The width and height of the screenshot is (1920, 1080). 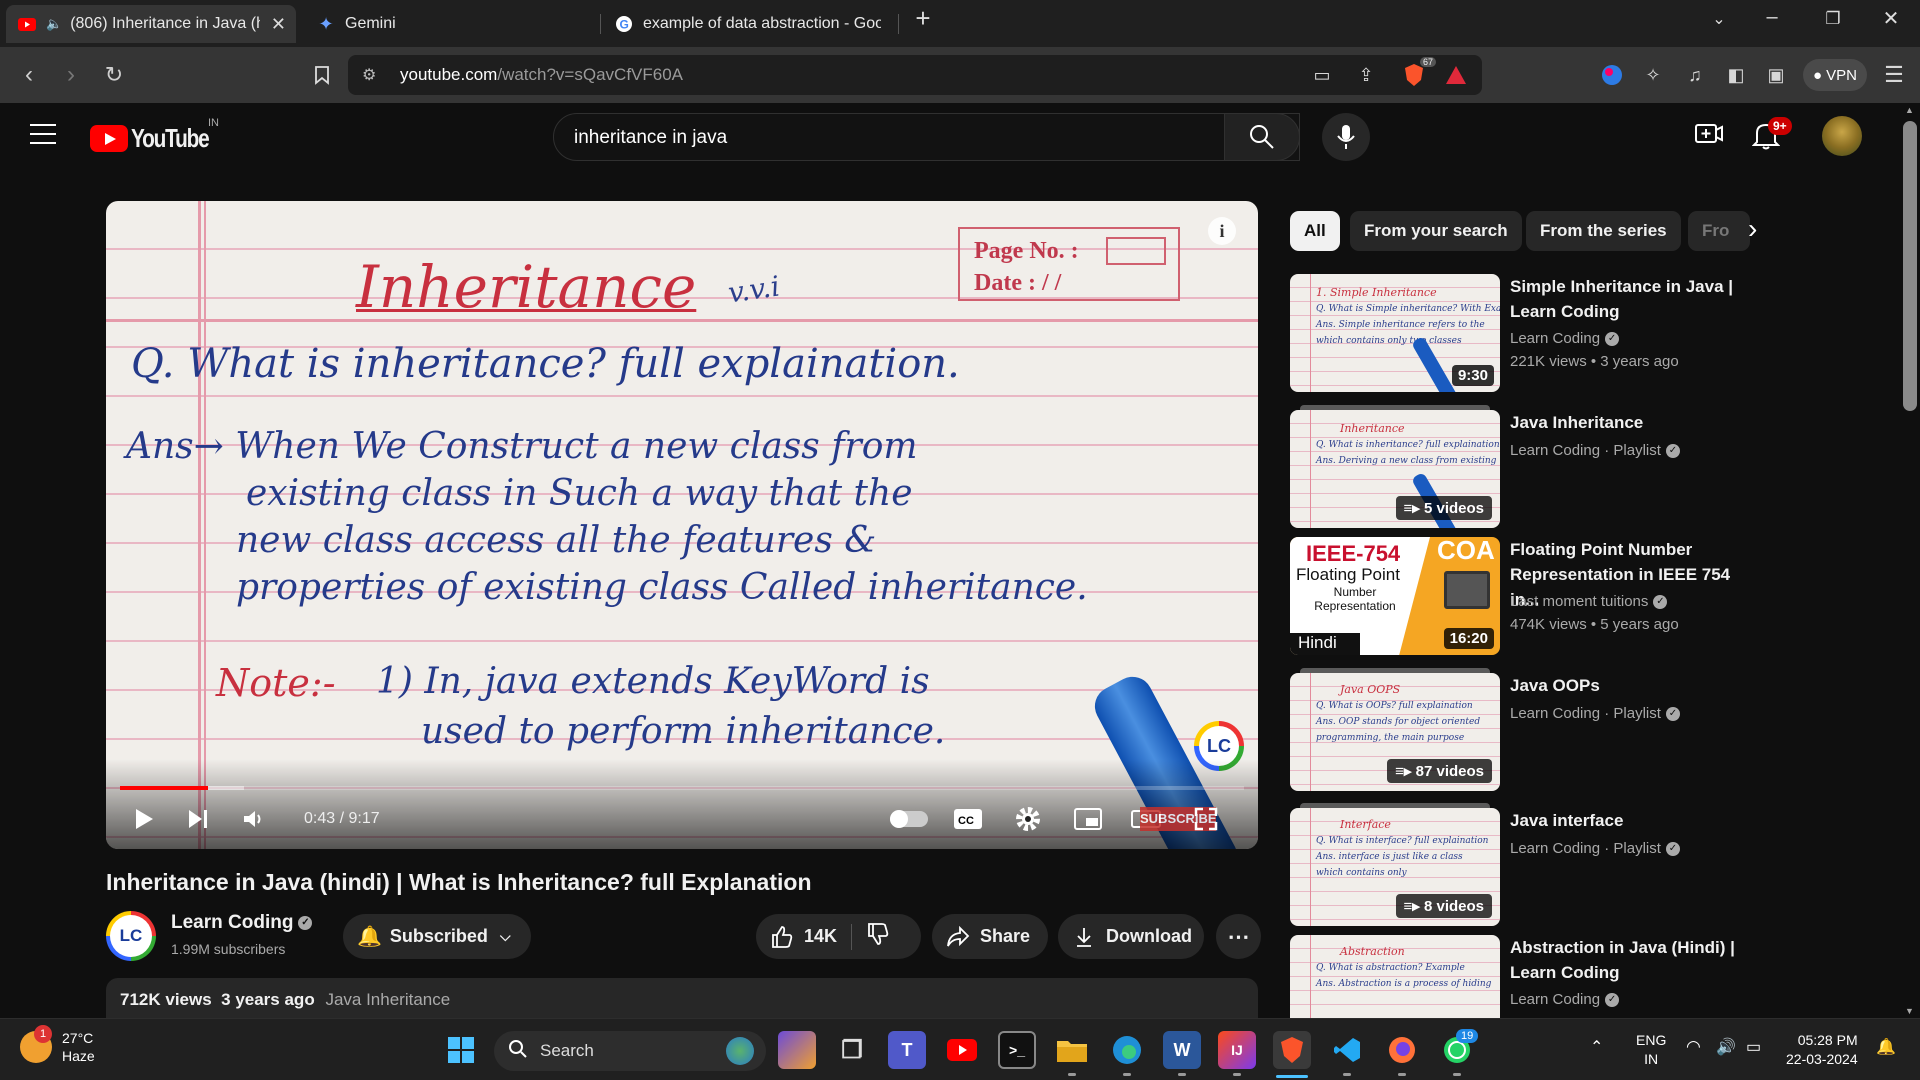 I want to click on wifi-icon: ◠, so click(x=1693, y=1047).